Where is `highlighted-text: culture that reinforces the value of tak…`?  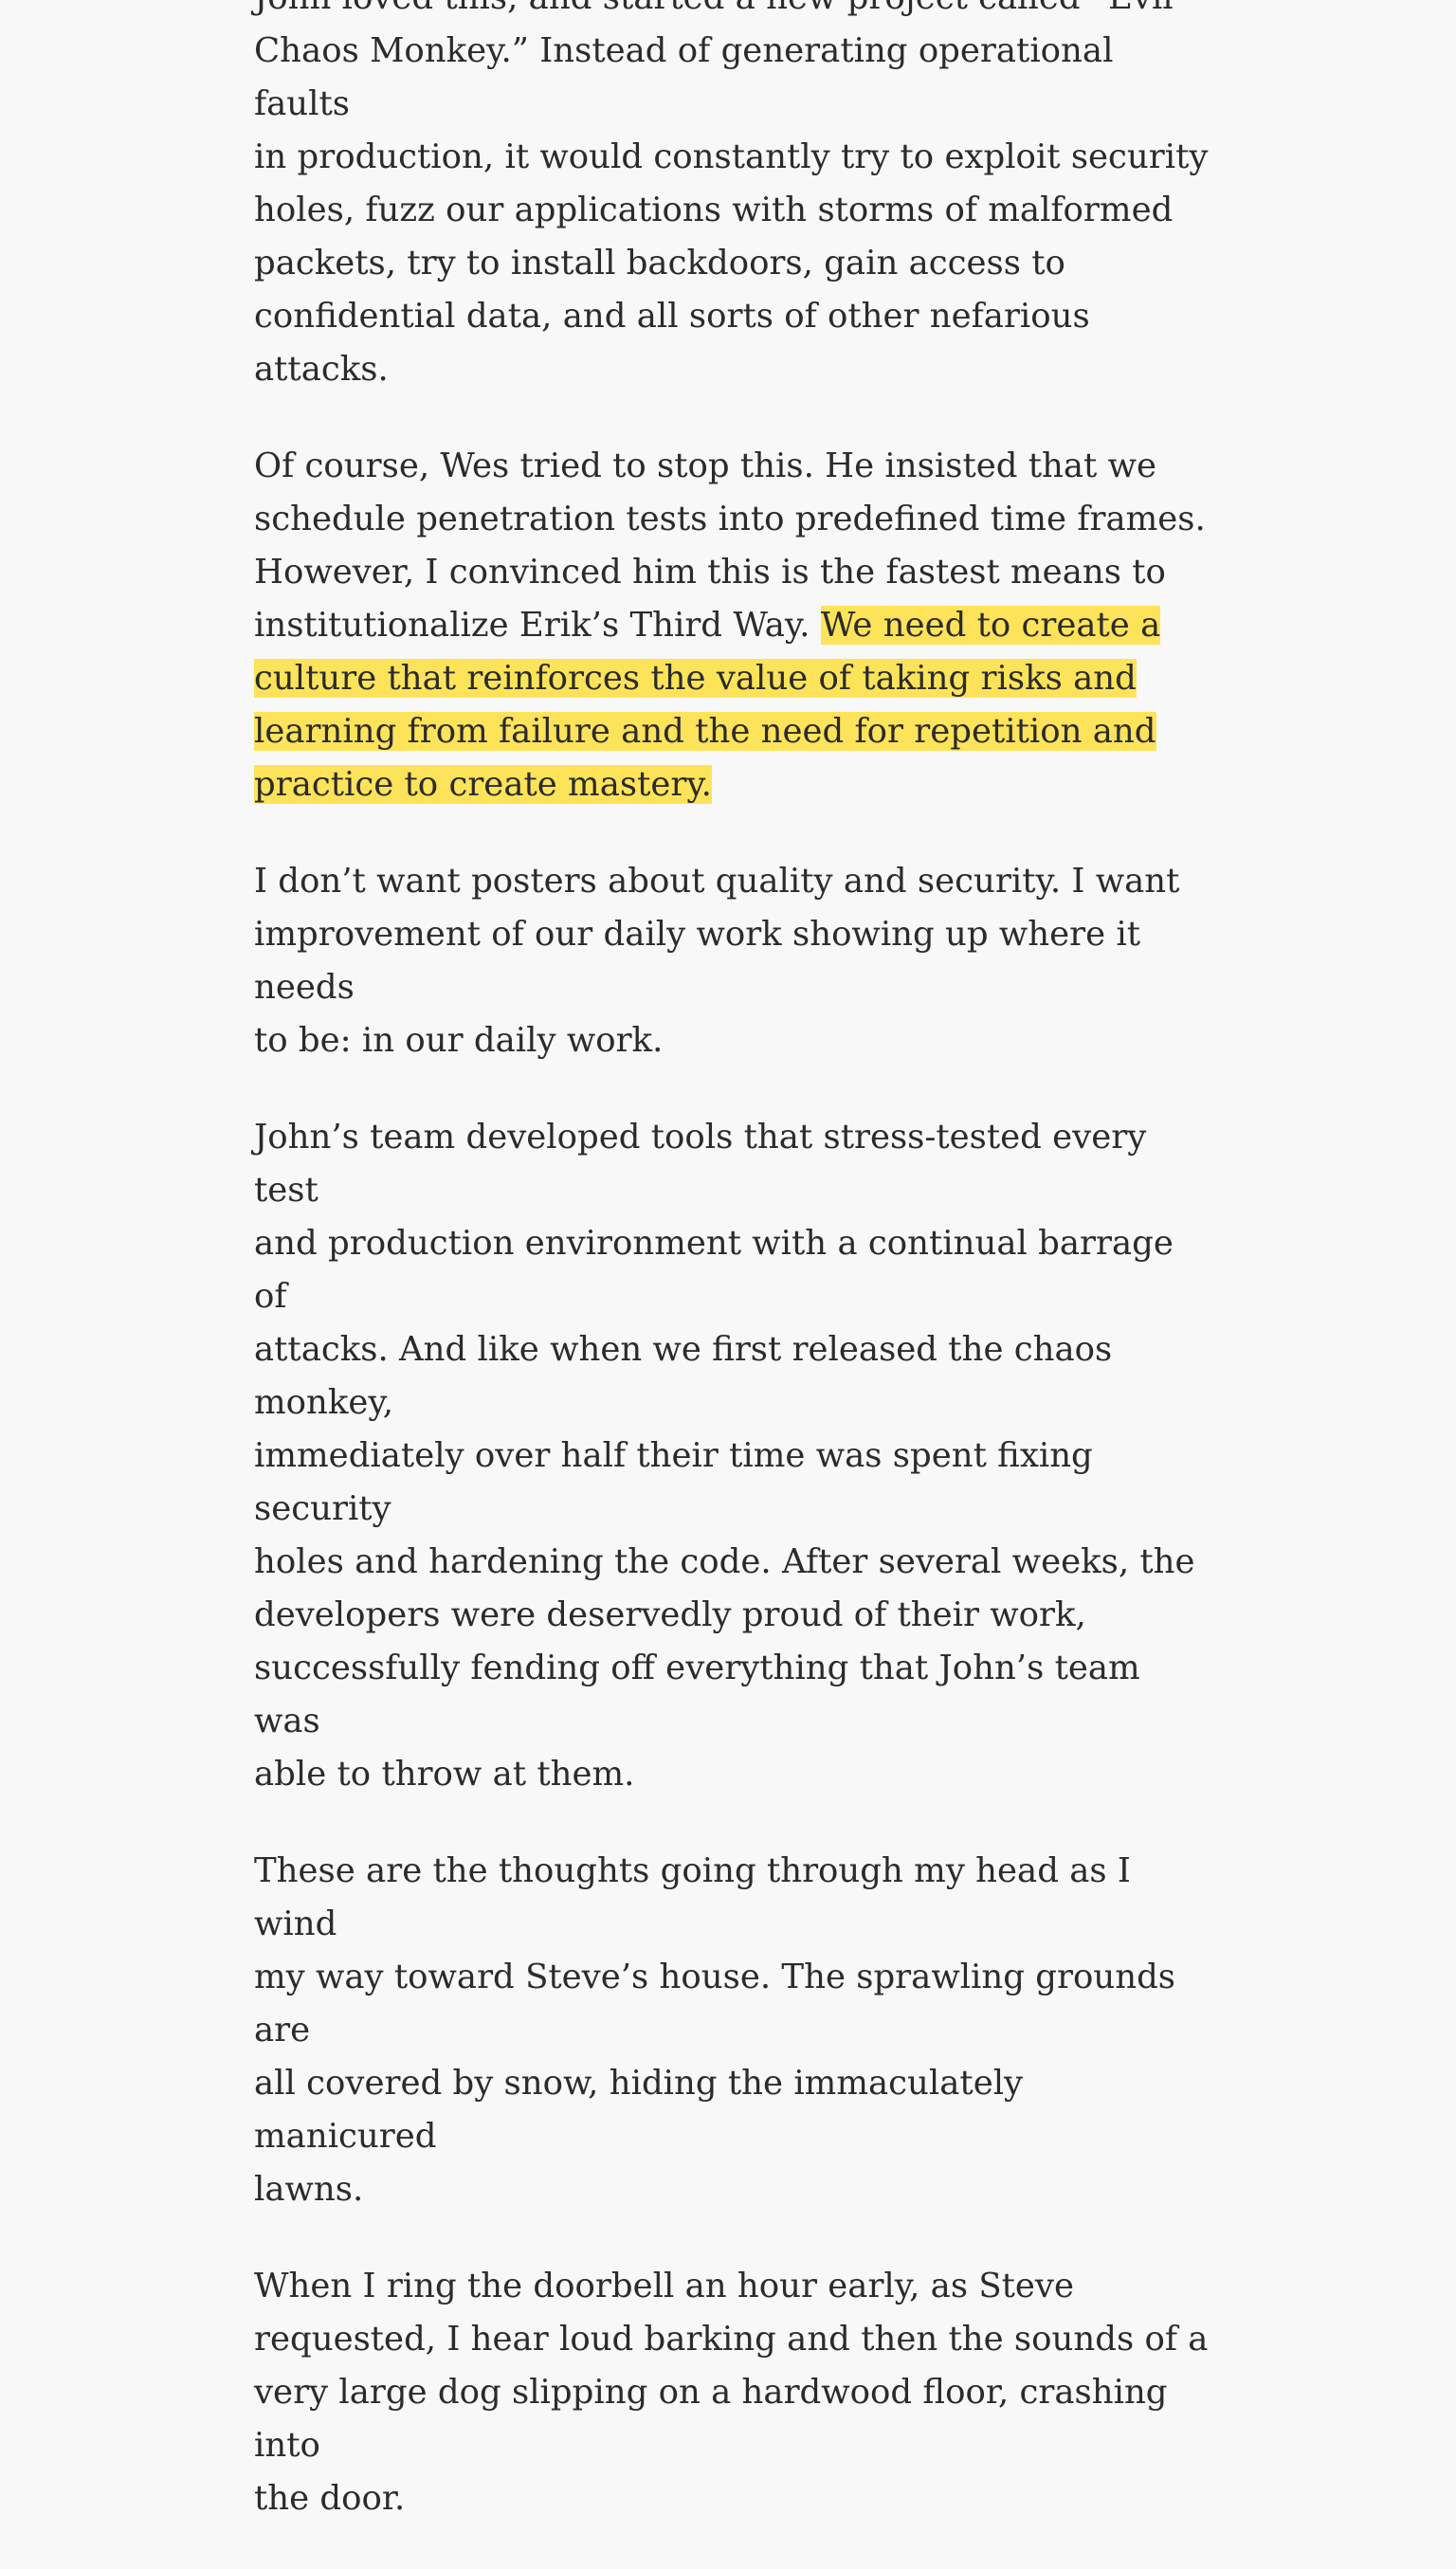 highlighted-text: culture that reinforces the value of tak… is located at coordinates (695, 678).